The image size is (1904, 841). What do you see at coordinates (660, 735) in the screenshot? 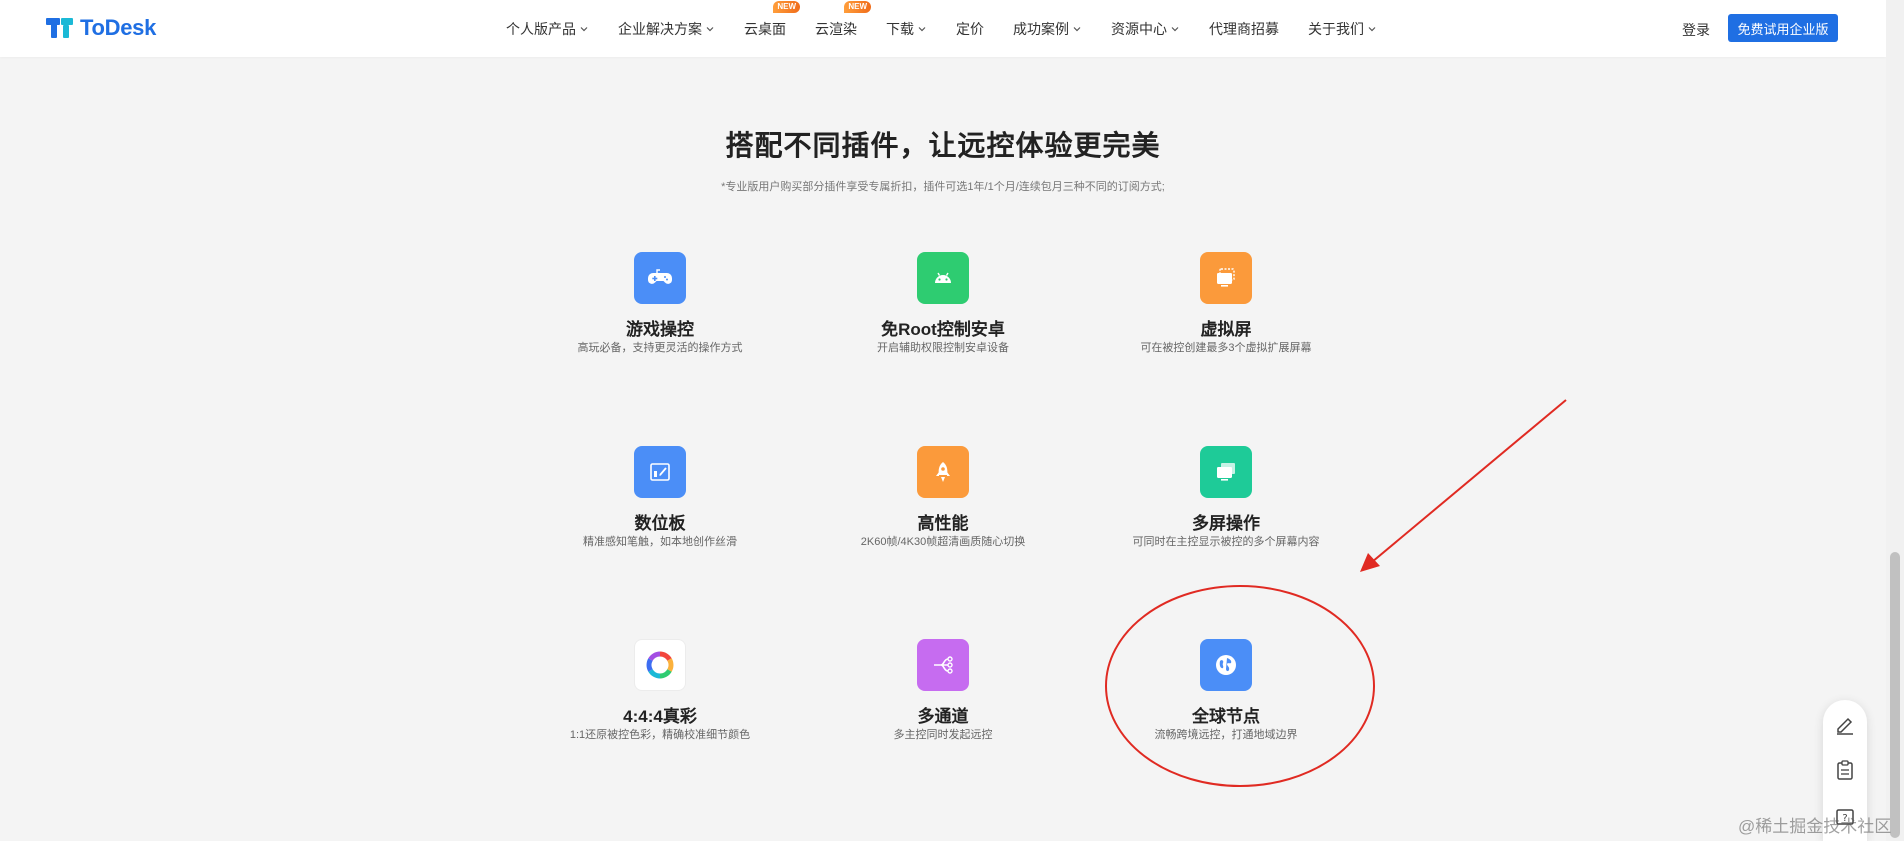
I see `plugin-desc: 1:1还原被控色彩，精确校准细节颜色` at bounding box center [660, 735].